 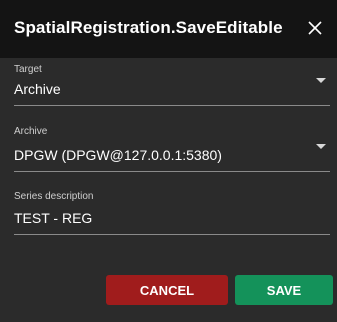 What do you see at coordinates (172, 86) in the screenshot?
I see `target-select: Target Archive` at bounding box center [172, 86].